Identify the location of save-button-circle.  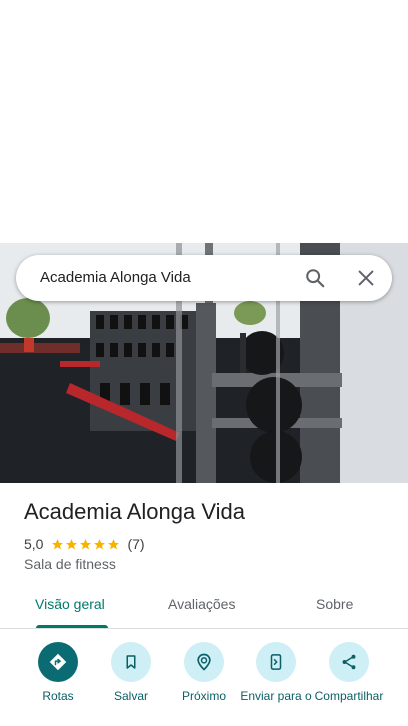
(131, 662).